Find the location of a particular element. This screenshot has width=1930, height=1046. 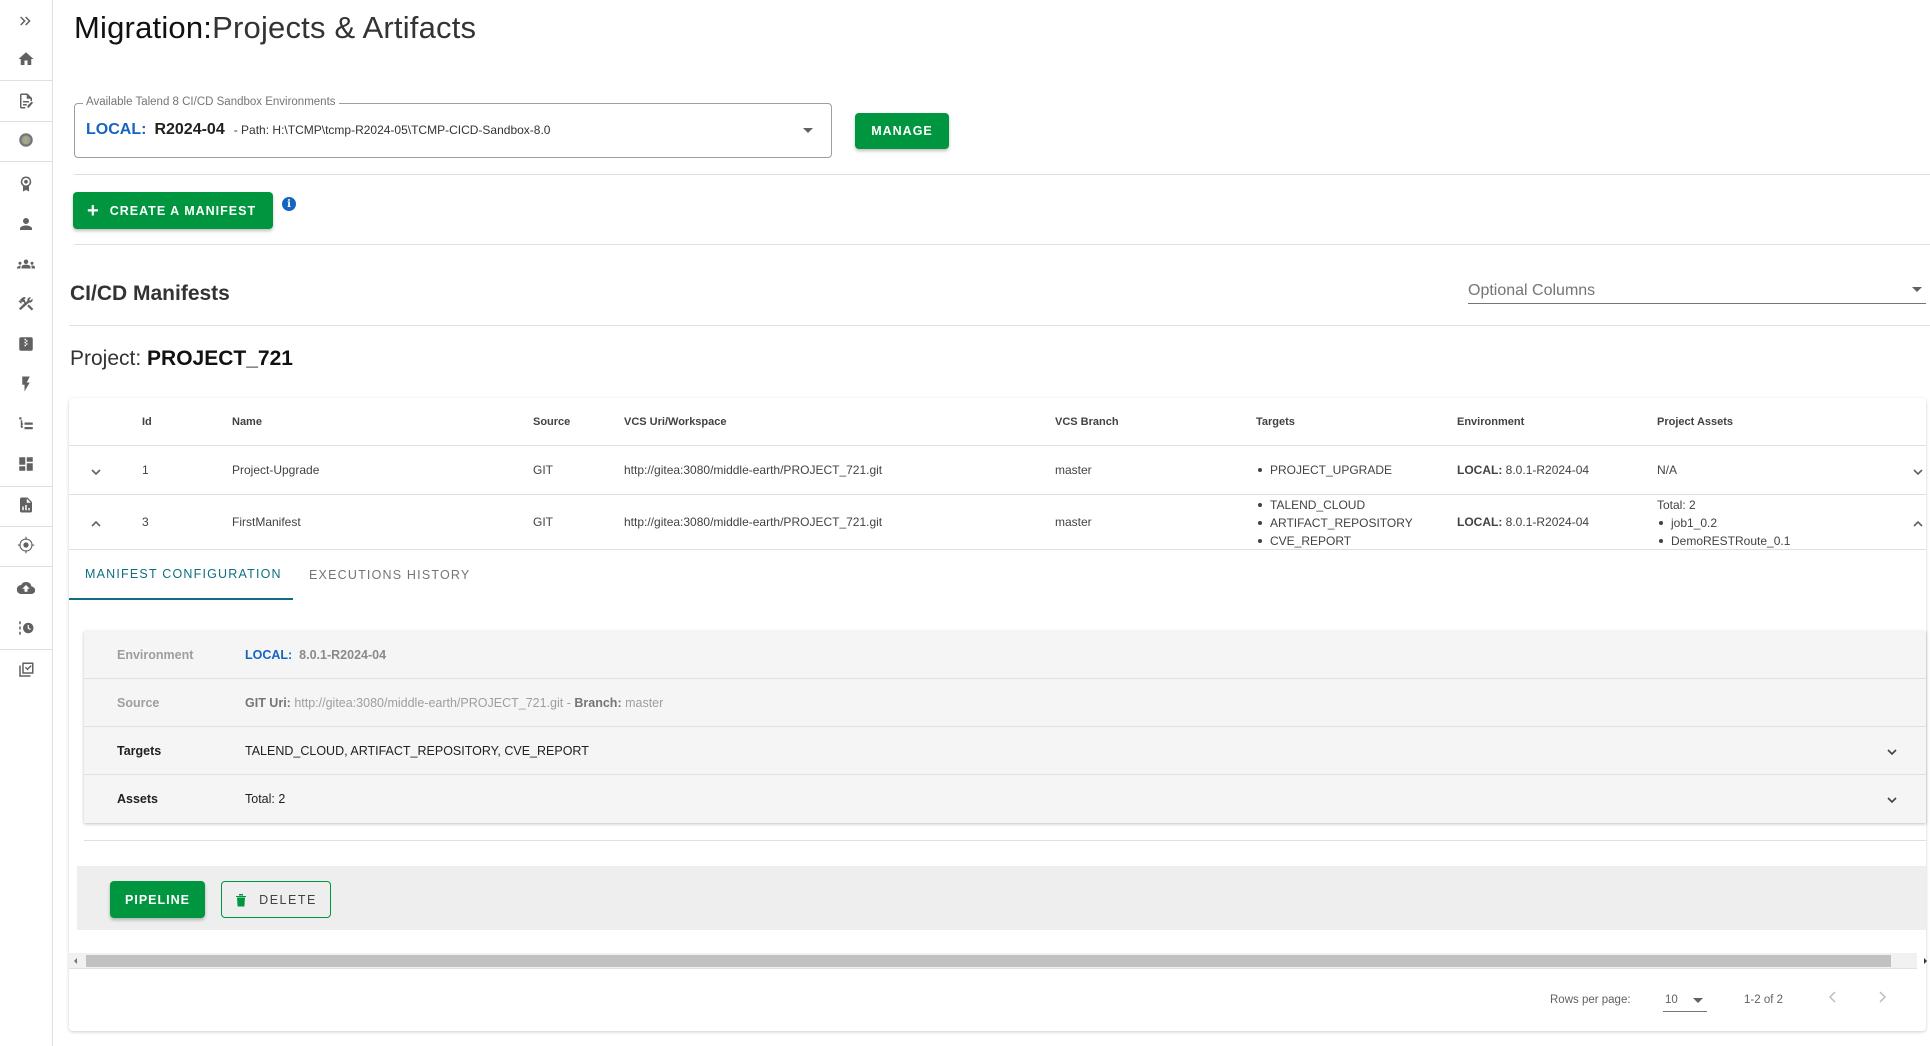

delete-label: DELETE is located at coordinates (288, 899).